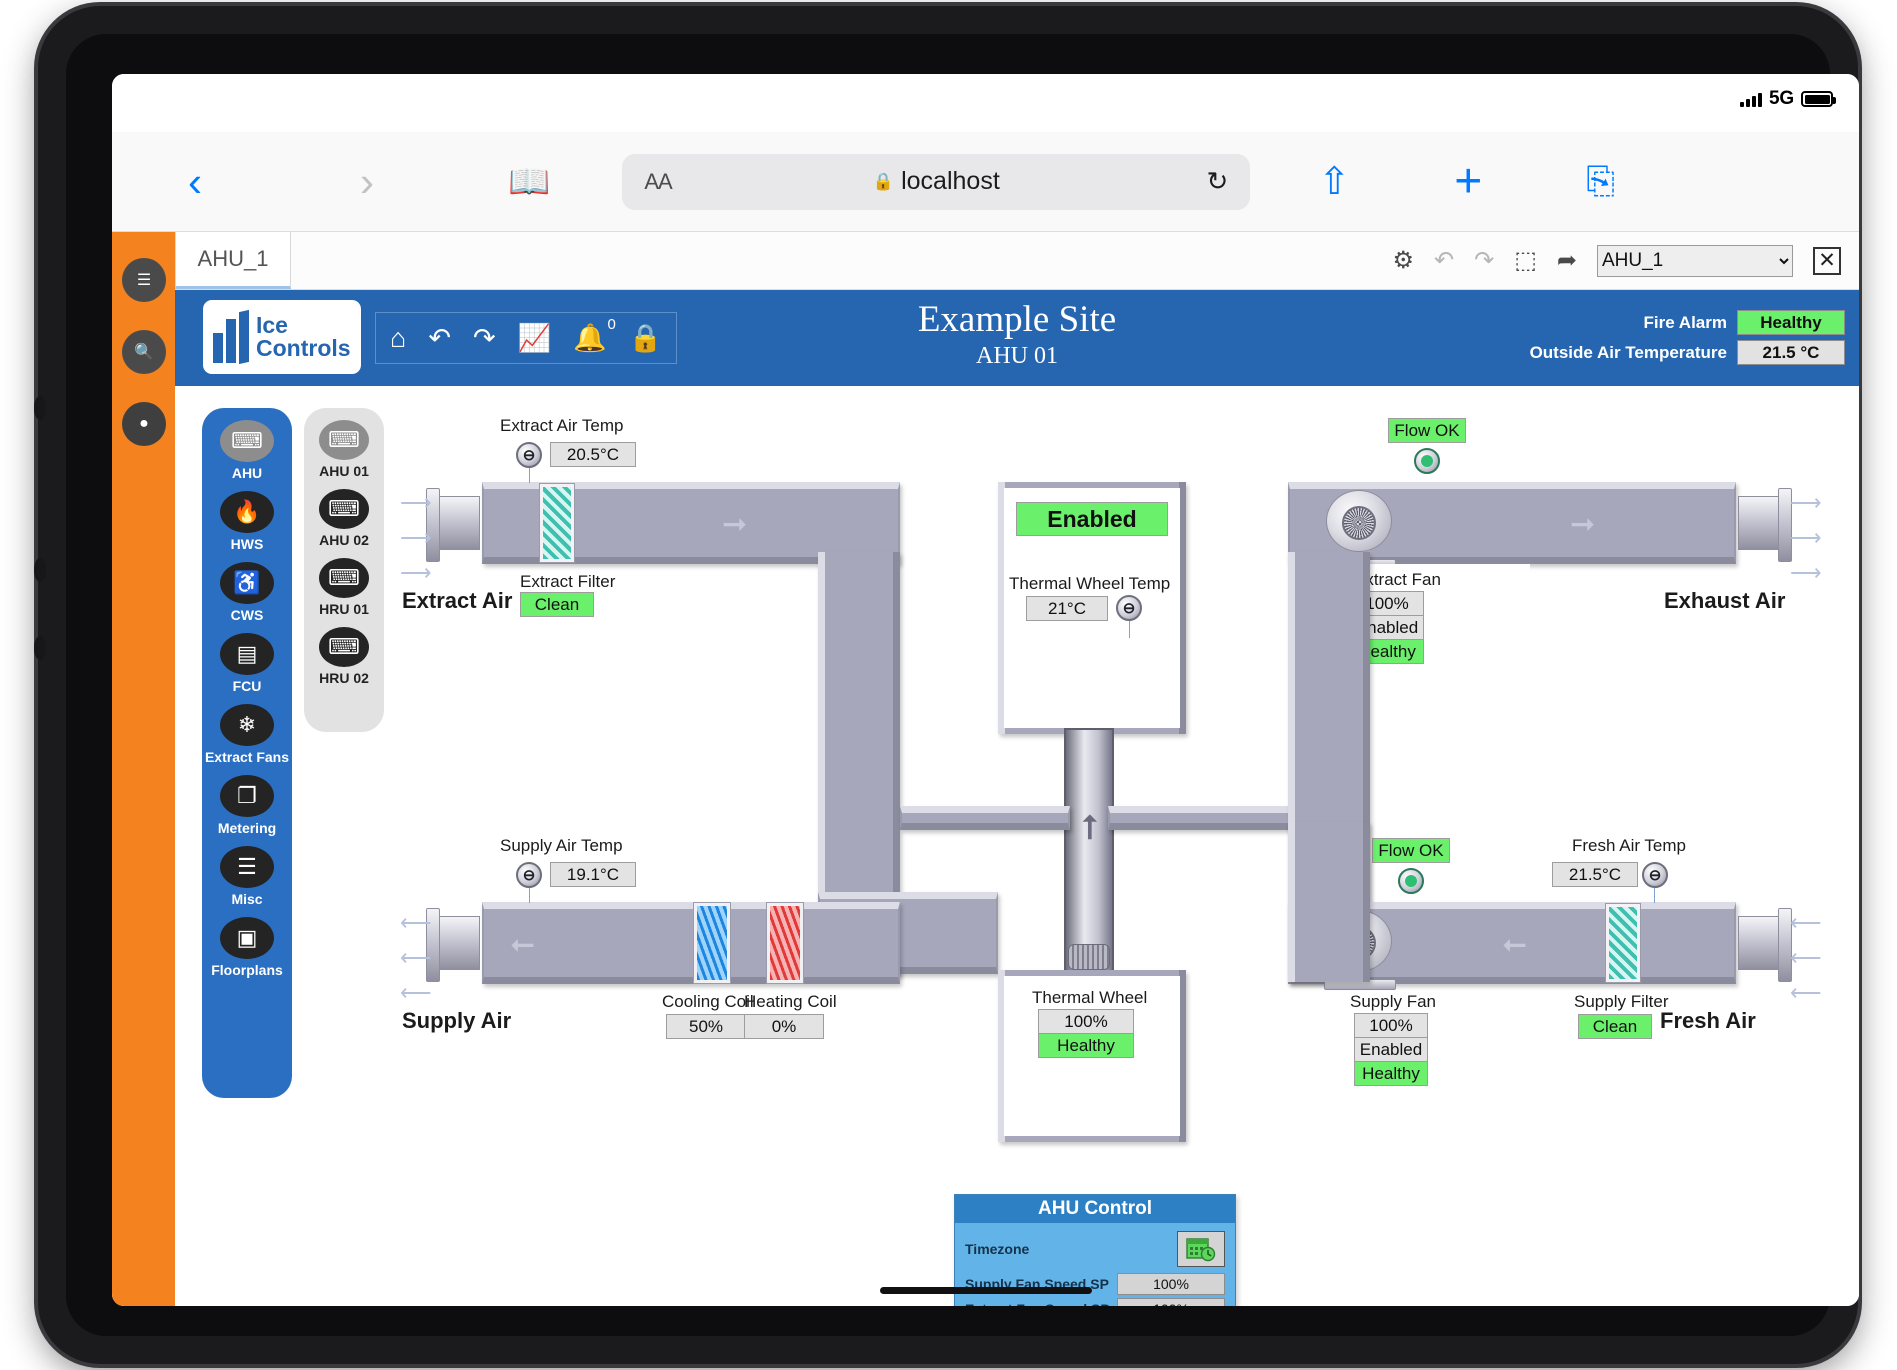 The width and height of the screenshot is (1897, 1370). I want to click on sidebar-item-label: FCU, so click(247, 686).